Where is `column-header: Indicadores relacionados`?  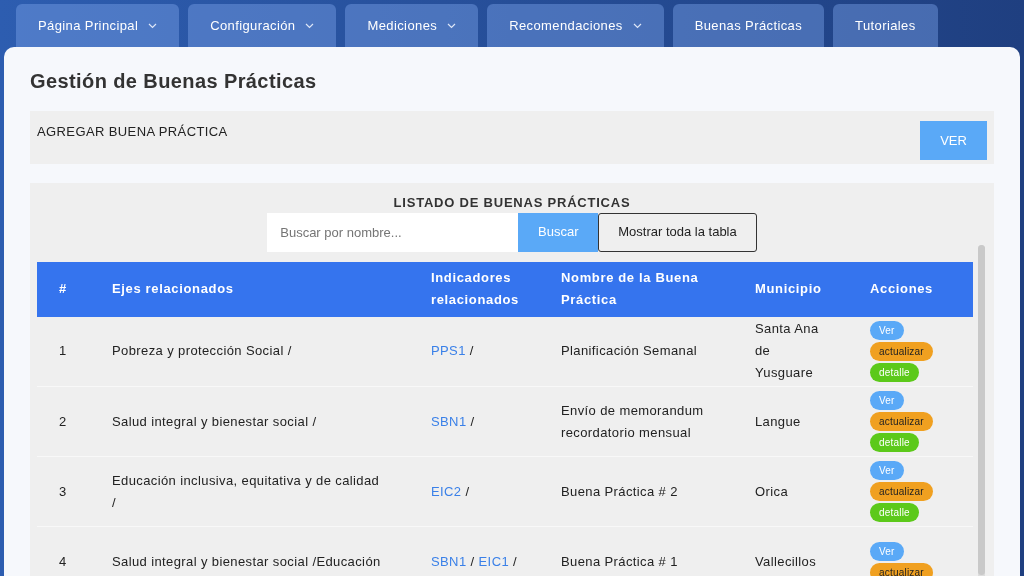 column-header: Indicadores relacionados is located at coordinates (496, 289).